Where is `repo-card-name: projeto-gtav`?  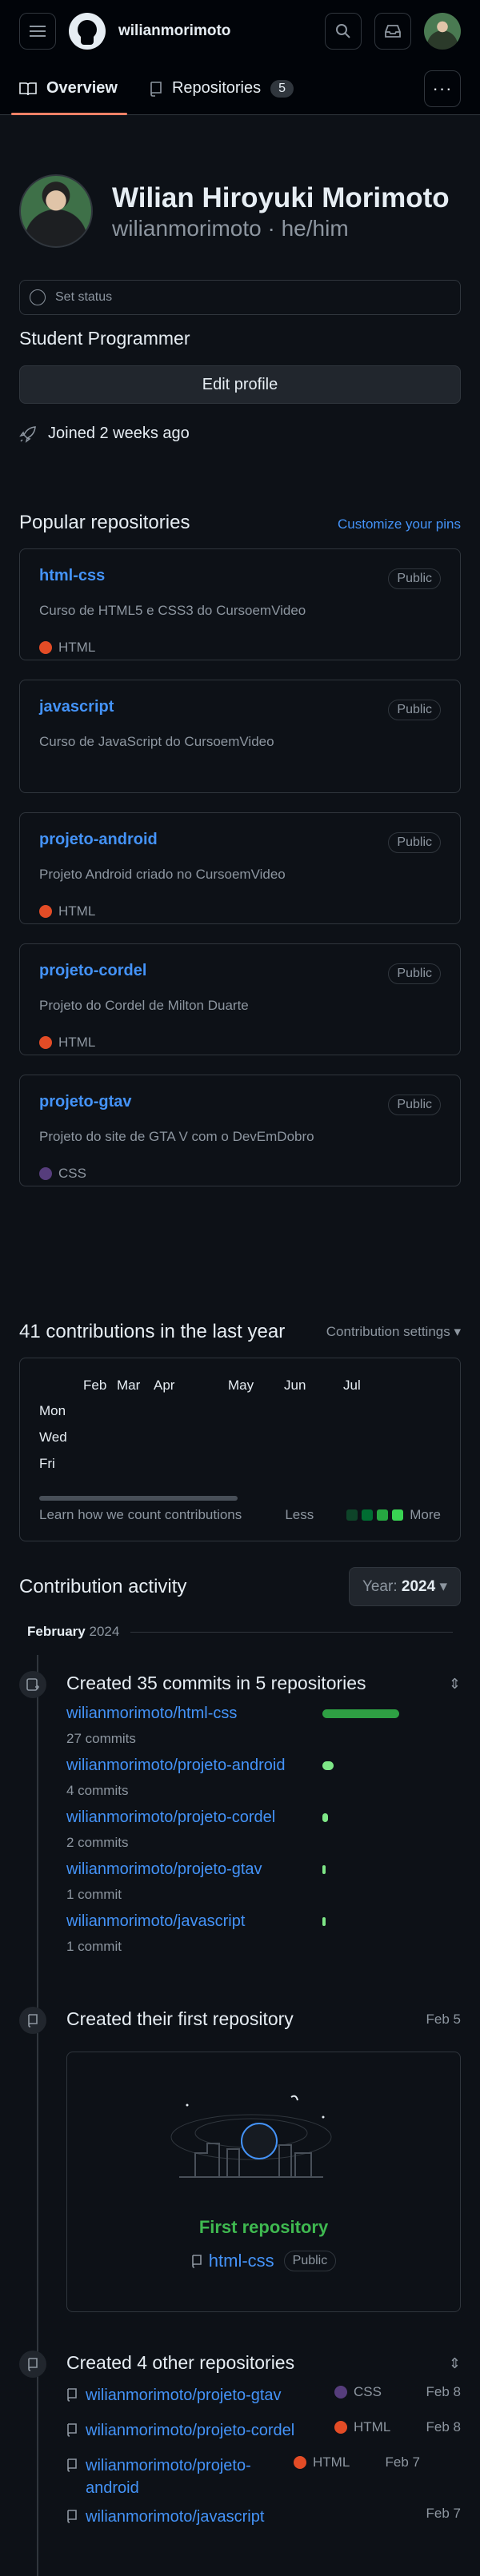 repo-card-name: projeto-gtav is located at coordinates (85, 1102).